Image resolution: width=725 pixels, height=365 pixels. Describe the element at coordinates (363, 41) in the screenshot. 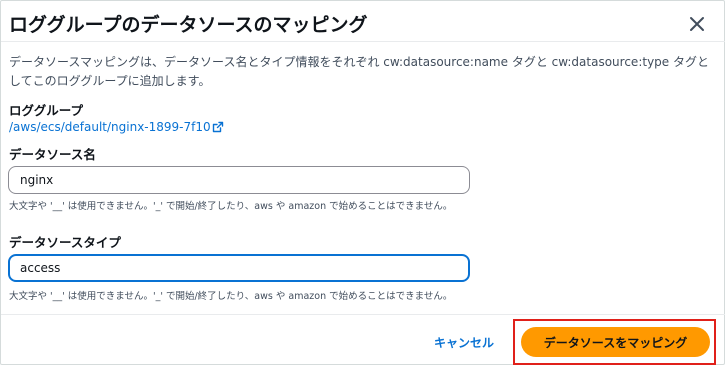

I see `header-divider` at that location.